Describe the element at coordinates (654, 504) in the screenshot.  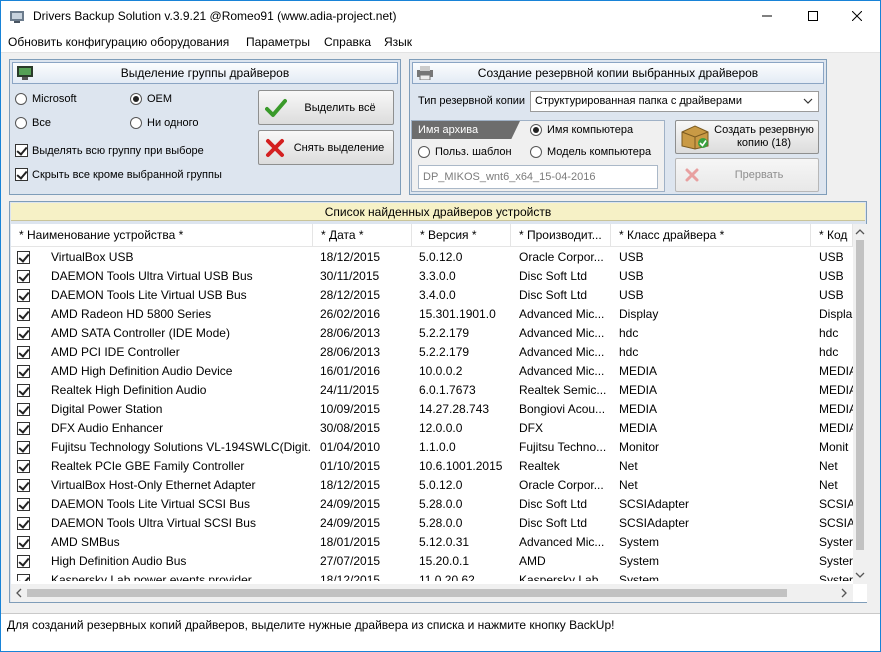
I see `cell-class: SCSIAdapter` at that location.